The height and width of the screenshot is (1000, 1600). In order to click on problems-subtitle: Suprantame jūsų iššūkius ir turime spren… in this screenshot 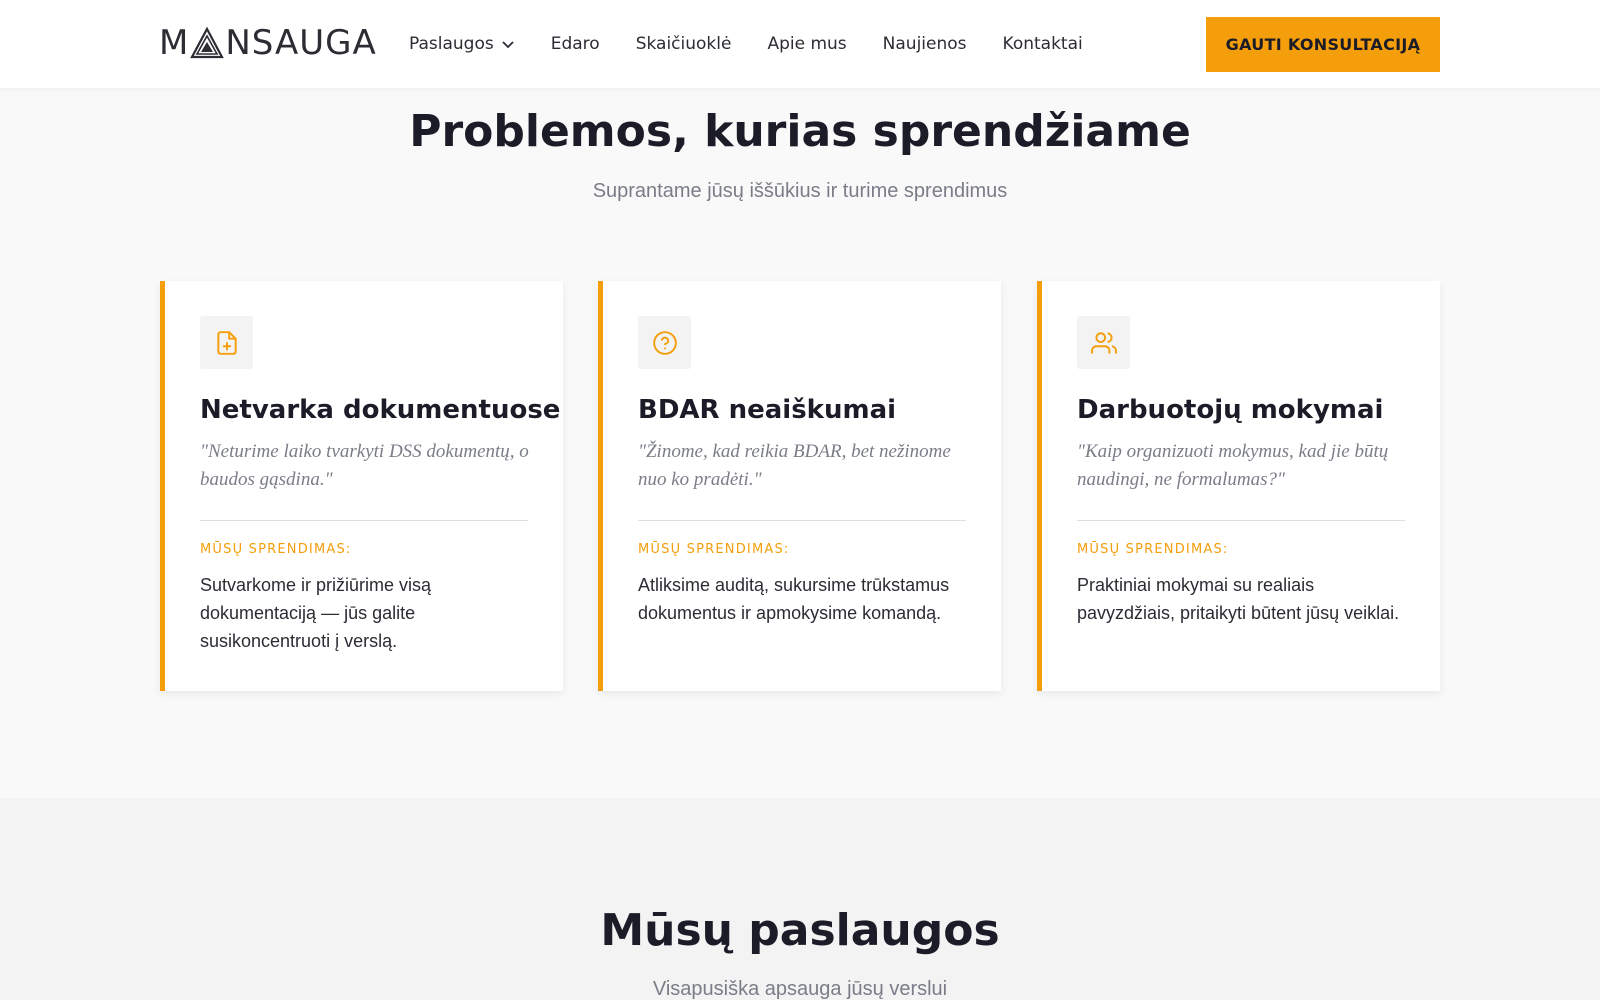, I will do `click(800, 191)`.